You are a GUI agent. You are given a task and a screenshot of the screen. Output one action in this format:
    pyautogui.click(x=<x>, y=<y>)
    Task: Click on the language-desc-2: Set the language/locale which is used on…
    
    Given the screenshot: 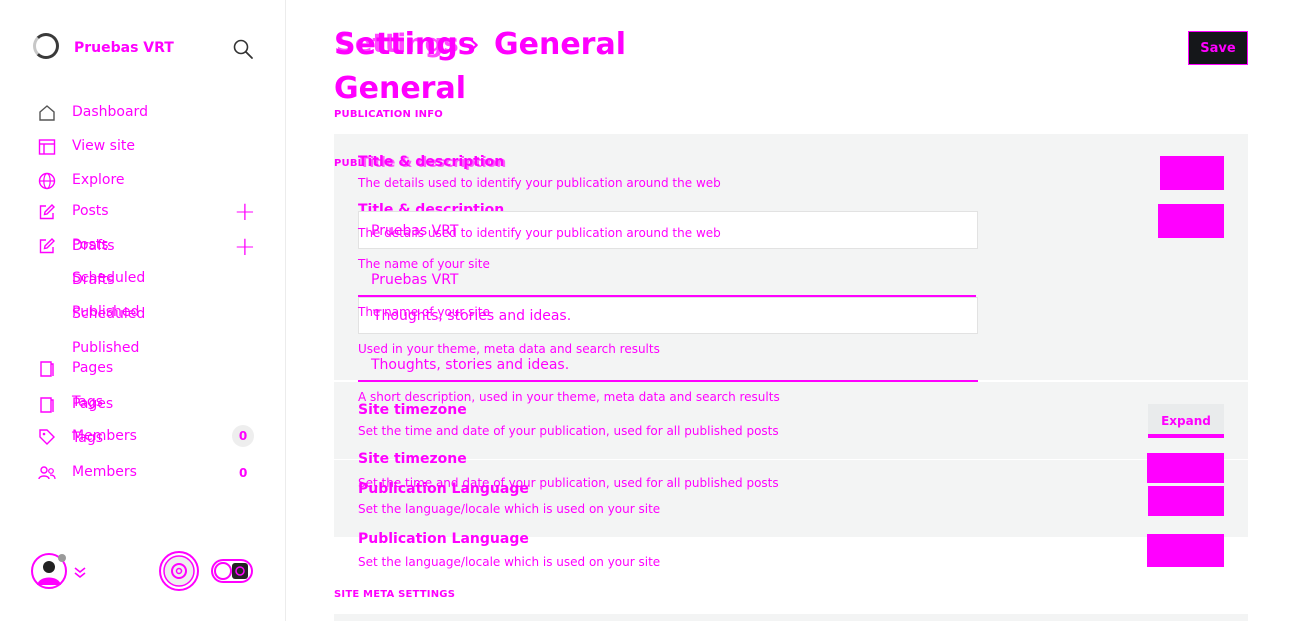 What is the action you would take?
    pyautogui.click(x=509, y=562)
    